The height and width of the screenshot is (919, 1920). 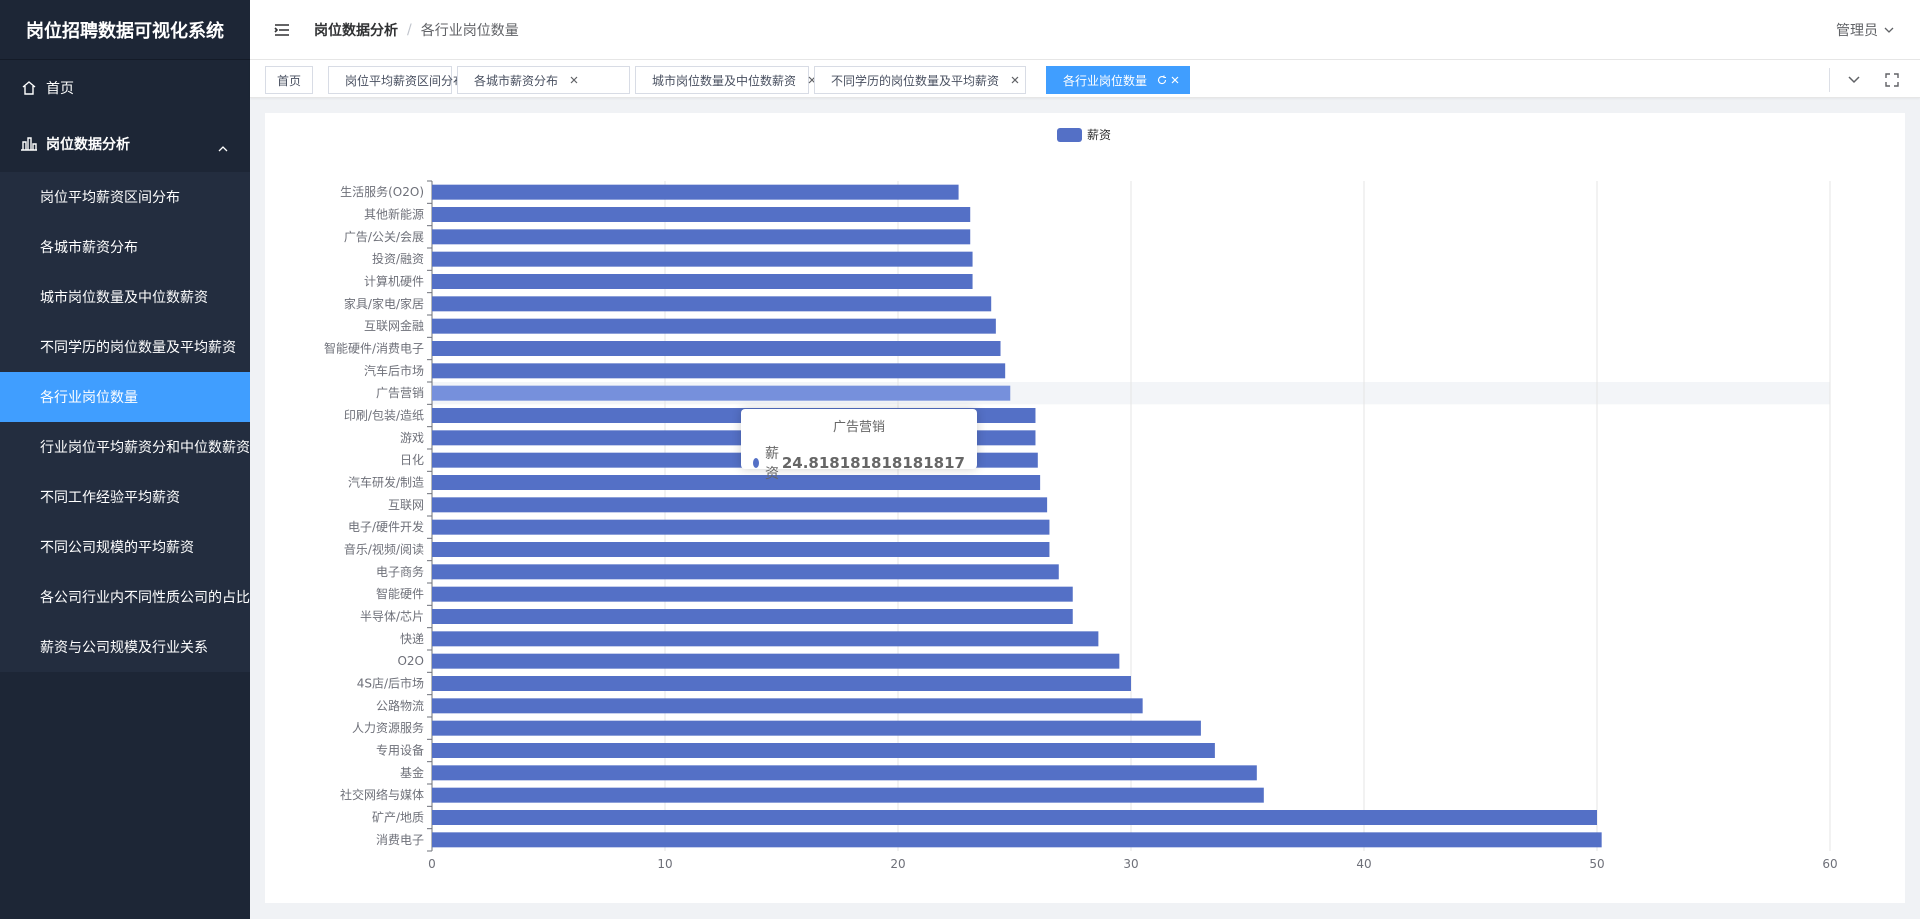 I want to click on chart-tooltip: 广告营销 薪资 24.818181818181817, so click(x=859, y=445).